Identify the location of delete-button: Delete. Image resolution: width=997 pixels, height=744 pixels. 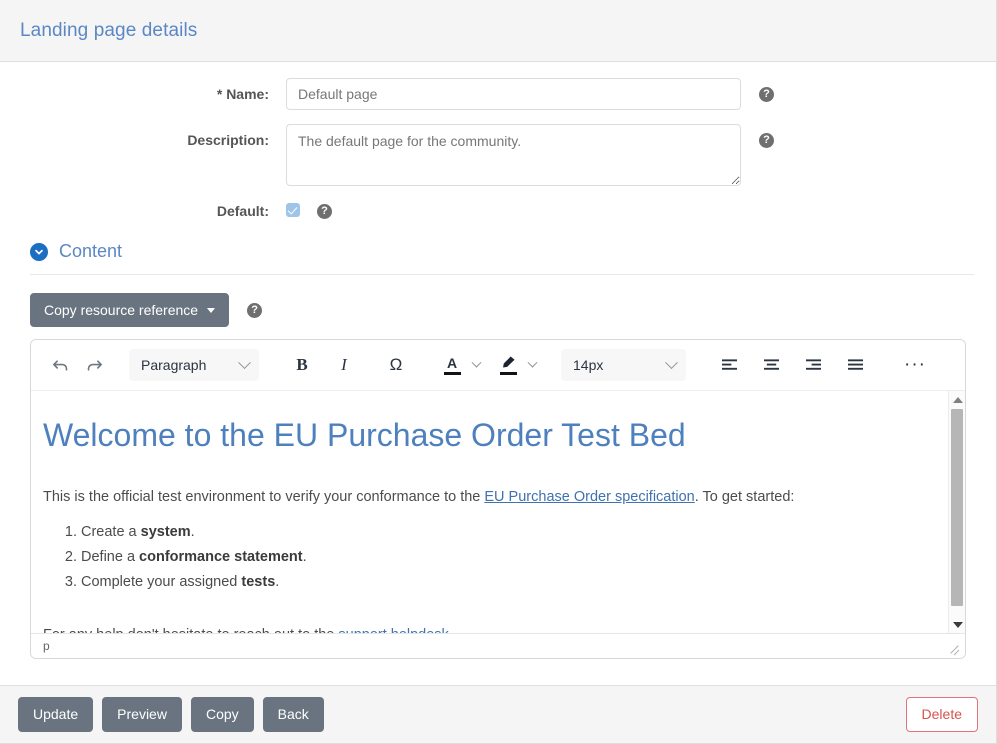
(941, 714).